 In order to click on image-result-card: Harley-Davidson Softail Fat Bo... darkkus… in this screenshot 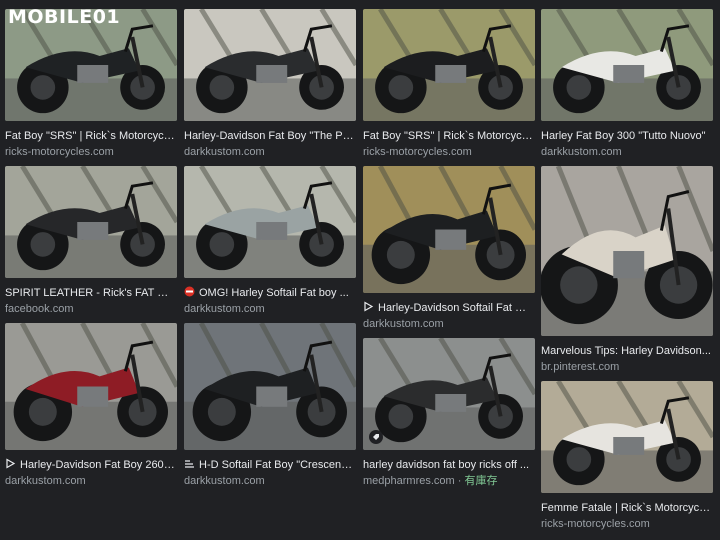, I will do `click(449, 248)`.